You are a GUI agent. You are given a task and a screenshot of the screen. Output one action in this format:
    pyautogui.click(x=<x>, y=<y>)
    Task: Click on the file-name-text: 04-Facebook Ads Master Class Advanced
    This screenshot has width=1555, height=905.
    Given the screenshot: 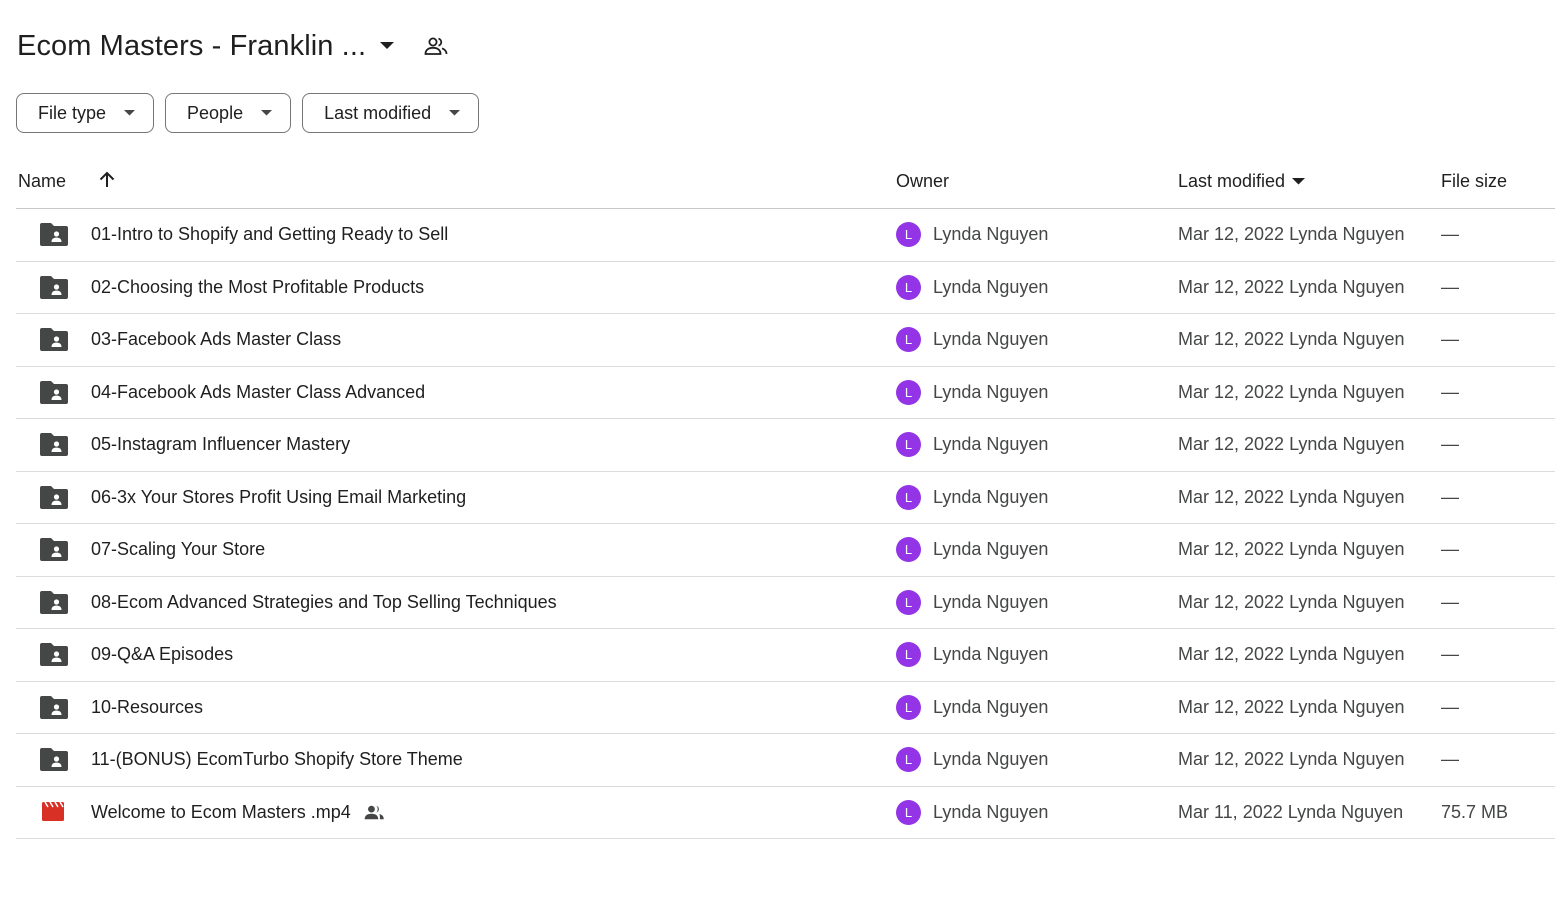 What is the action you would take?
    pyautogui.click(x=258, y=391)
    